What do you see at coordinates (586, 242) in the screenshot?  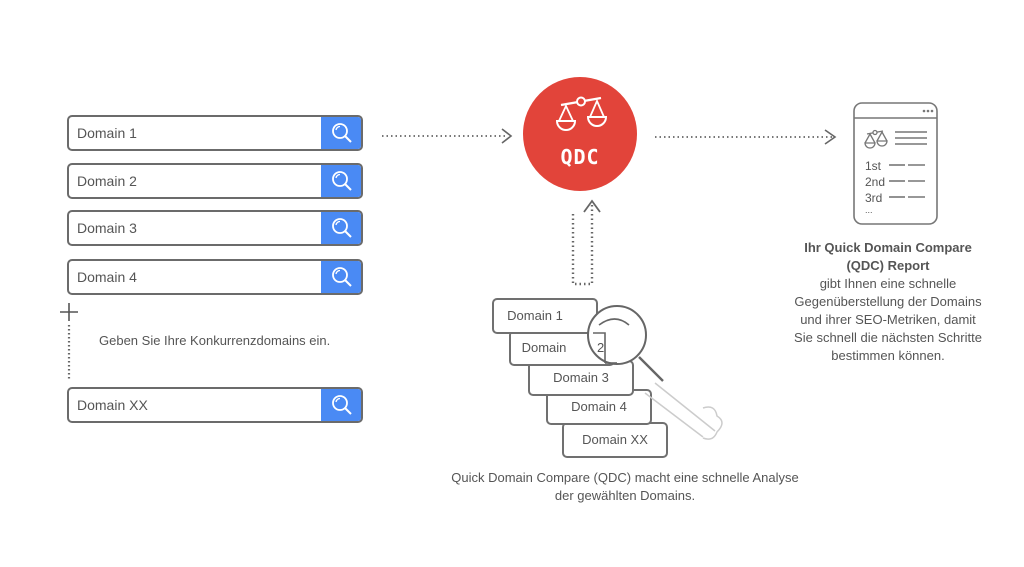 I see `arrow-up-to-qdc` at bounding box center [586, 242].